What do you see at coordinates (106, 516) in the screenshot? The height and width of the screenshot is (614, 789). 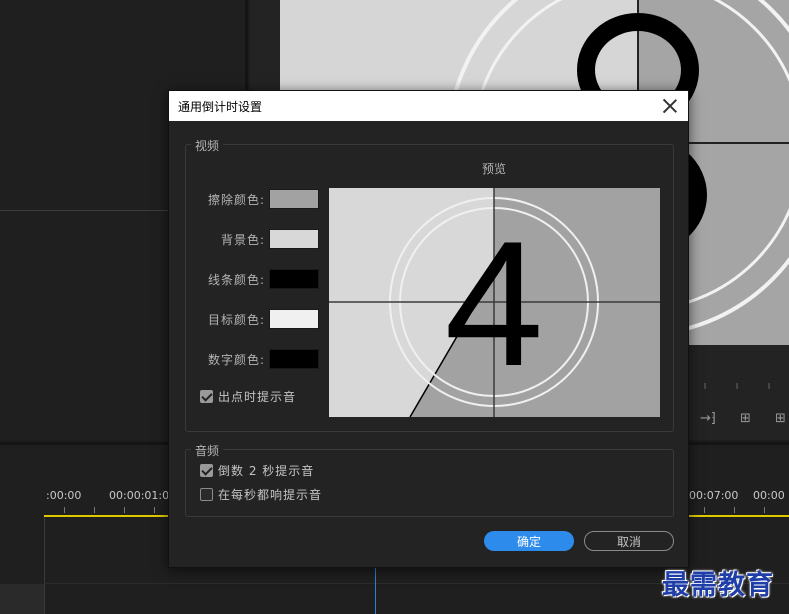 I see `work-area-bar-left` at bounding box center [106, 516].